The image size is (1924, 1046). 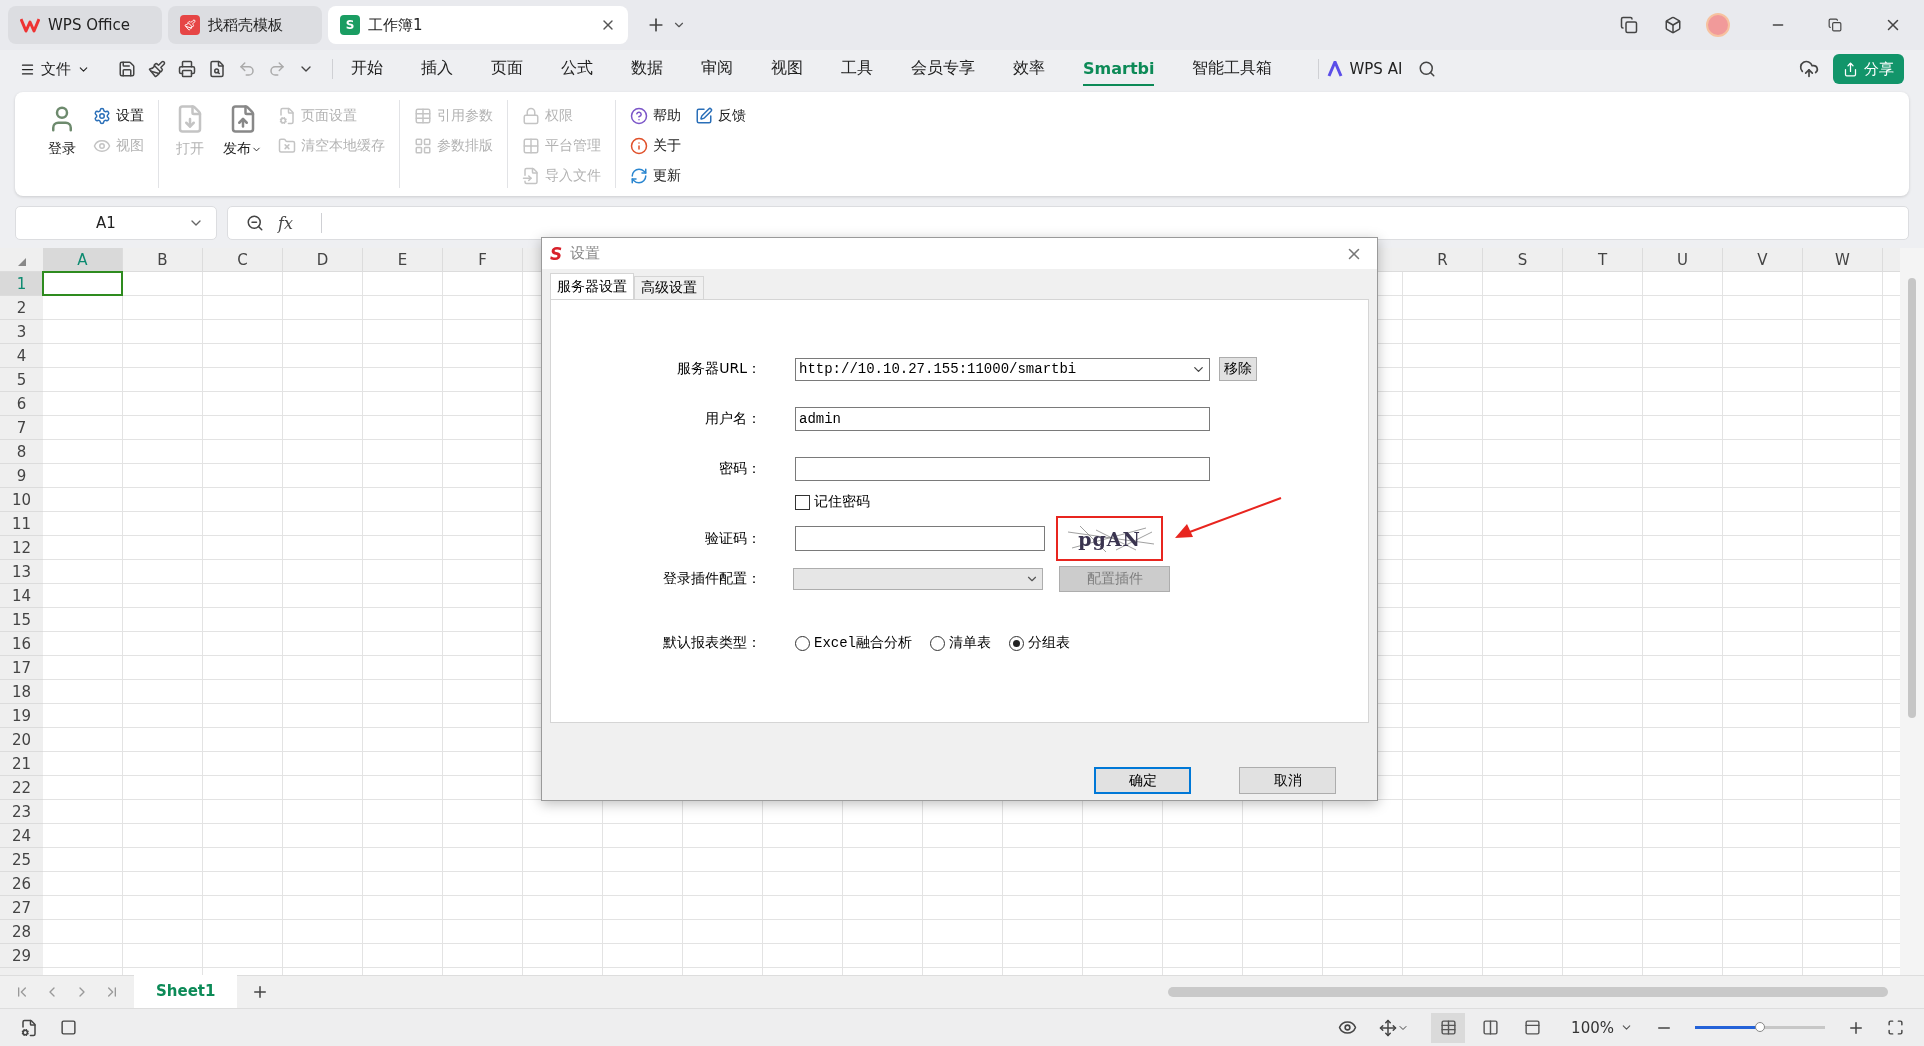 What do you see at coordinates (1068, 223) in the screenshot?
I see `formula-field: fx` at bounding box center [1068, 223].